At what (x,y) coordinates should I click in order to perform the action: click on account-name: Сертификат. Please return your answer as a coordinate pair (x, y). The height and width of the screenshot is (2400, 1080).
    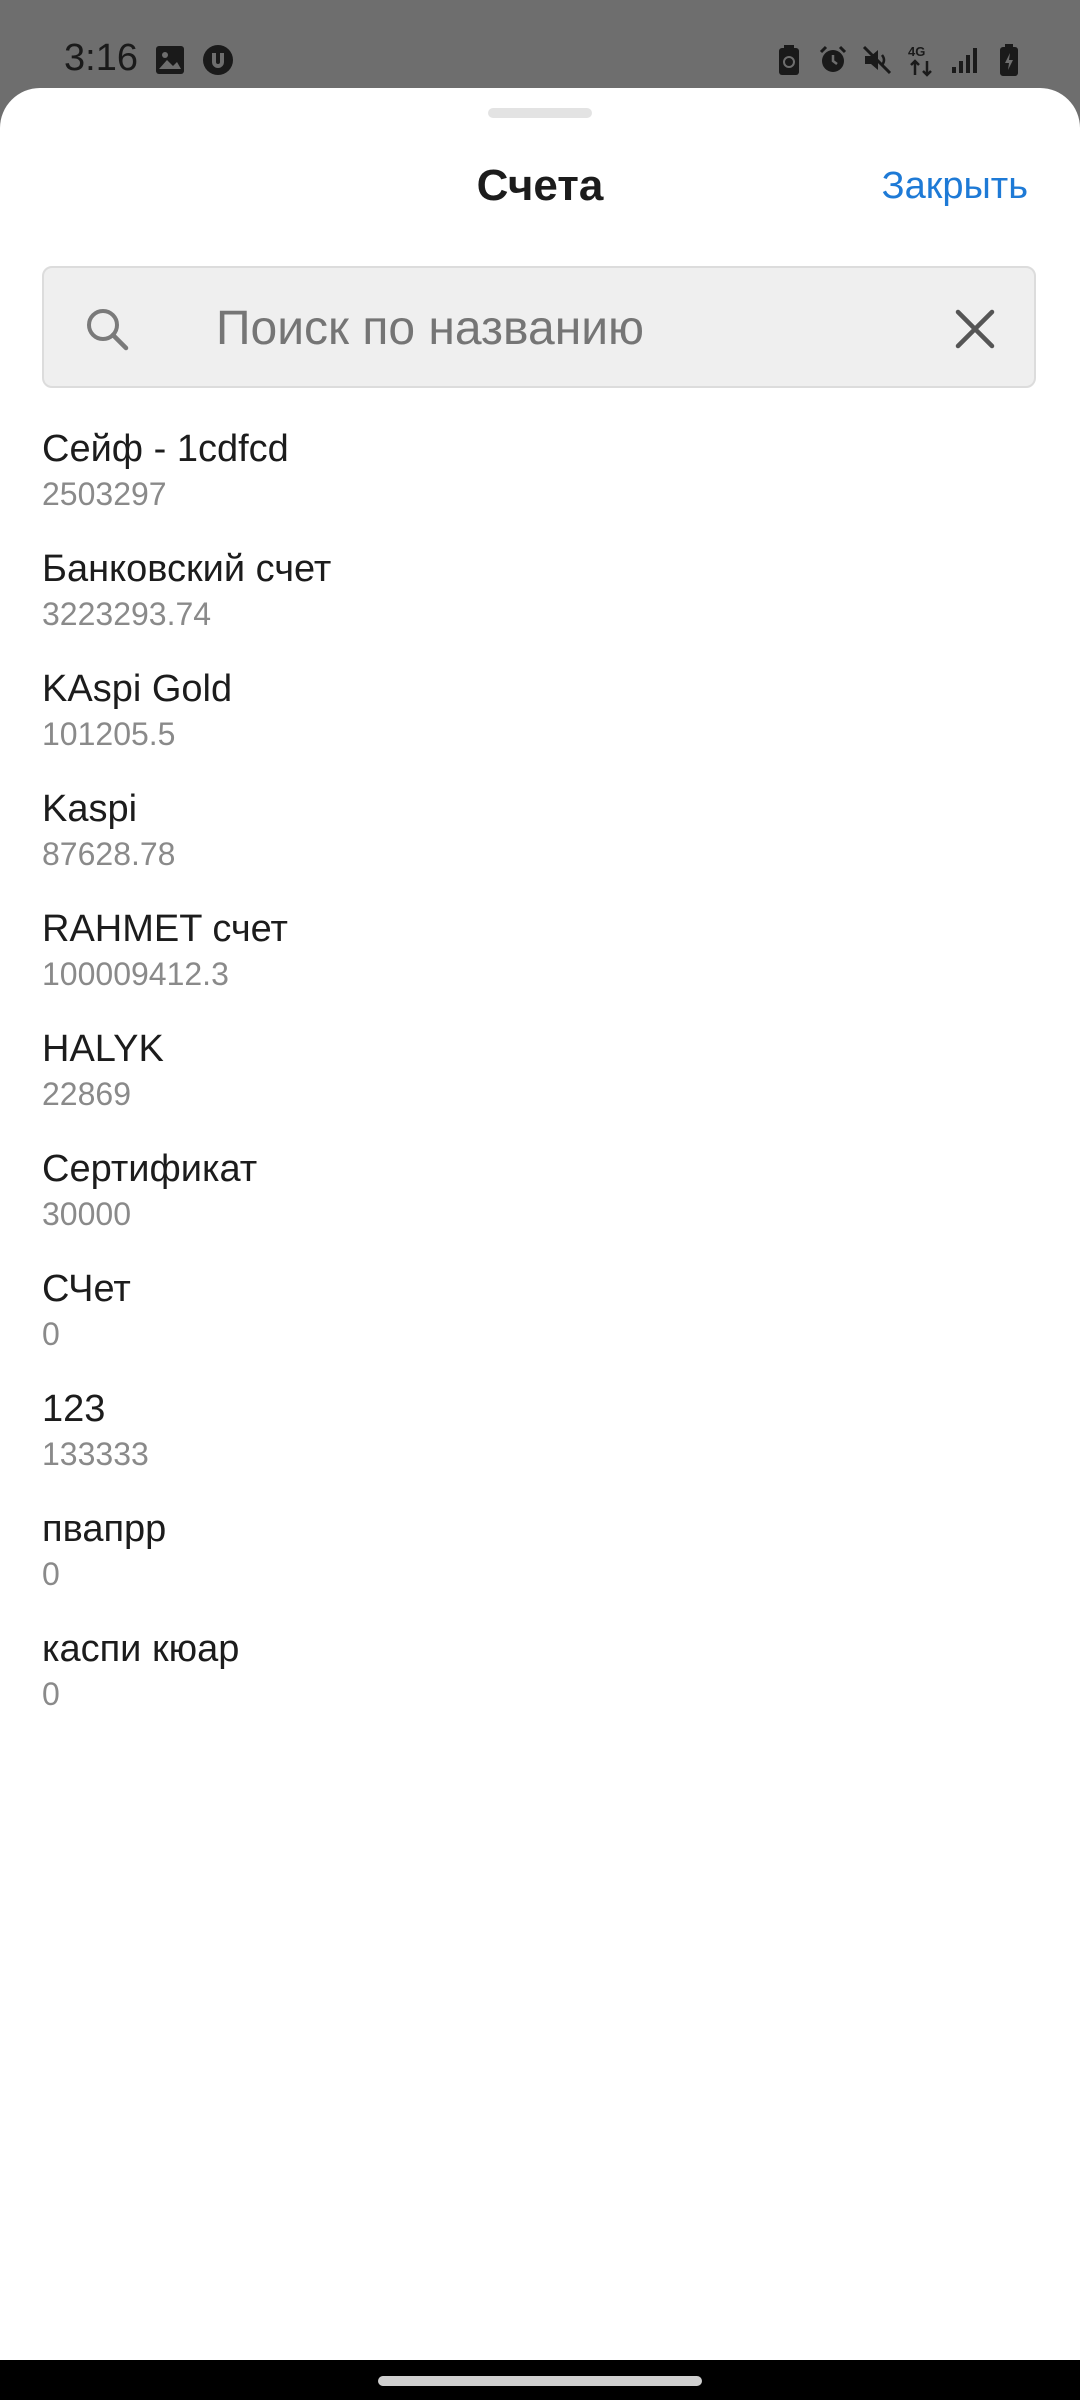
    Looking at the image, I should click on (150, 1169).